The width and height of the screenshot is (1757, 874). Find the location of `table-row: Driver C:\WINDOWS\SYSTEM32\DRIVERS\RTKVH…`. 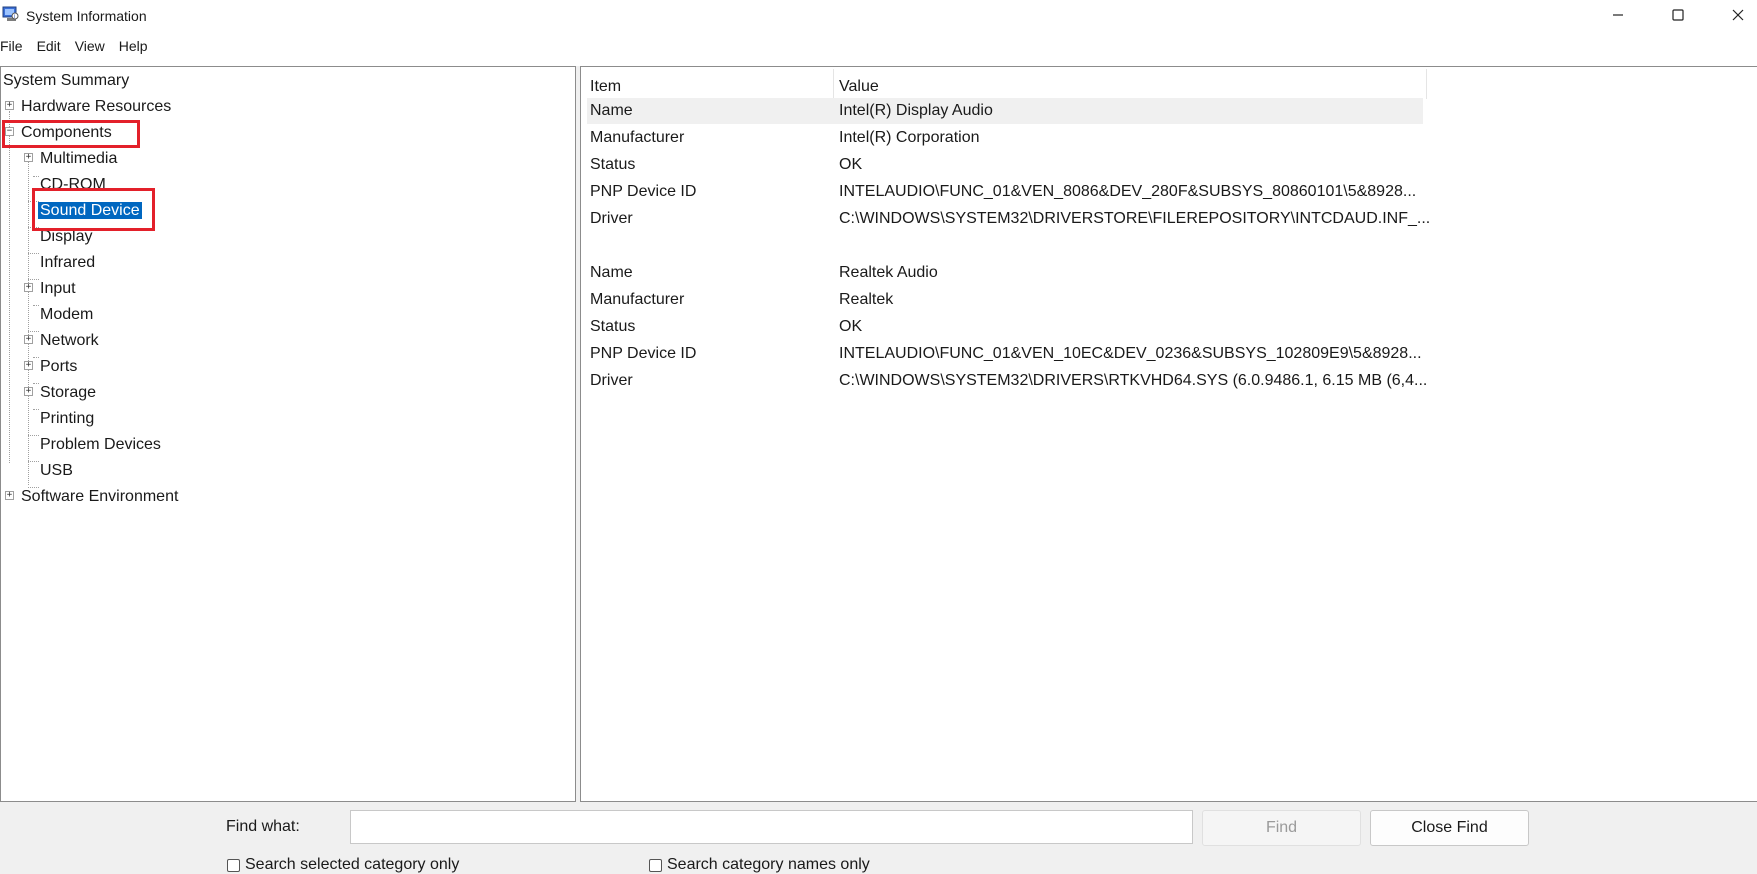

table-row: Driver C:\WINDOWS\SYSTEM32\DRIVERS\RTKVH… is located at coordinates (1007, 381).